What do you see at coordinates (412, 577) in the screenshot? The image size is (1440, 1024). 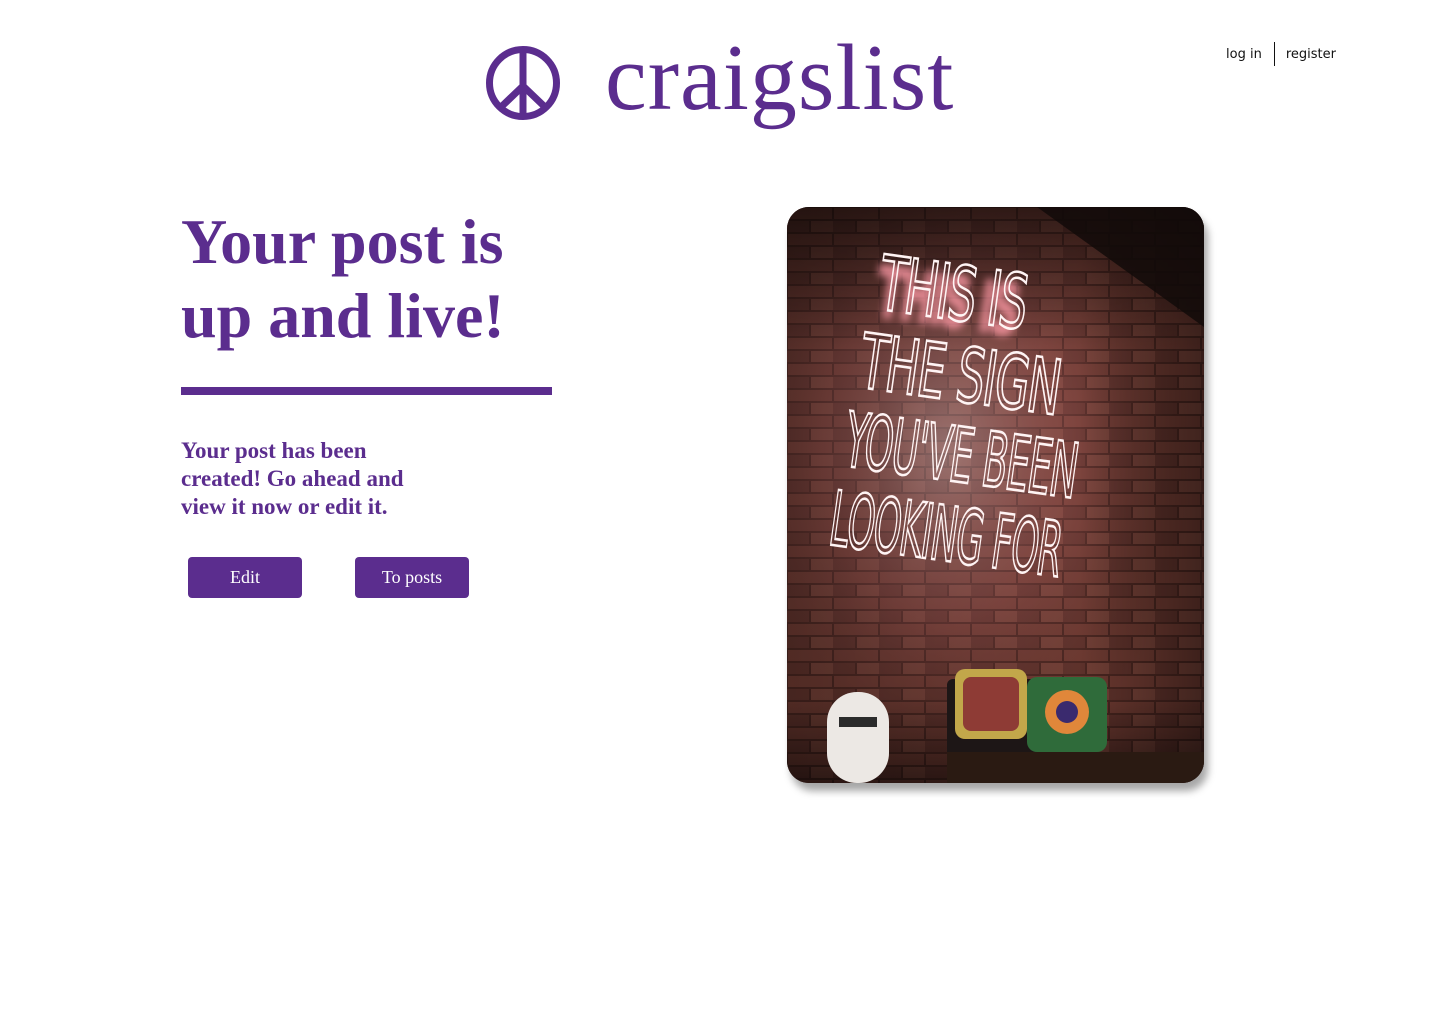 I see `to-posts-button: To posts` at bounding box center [412, 577].